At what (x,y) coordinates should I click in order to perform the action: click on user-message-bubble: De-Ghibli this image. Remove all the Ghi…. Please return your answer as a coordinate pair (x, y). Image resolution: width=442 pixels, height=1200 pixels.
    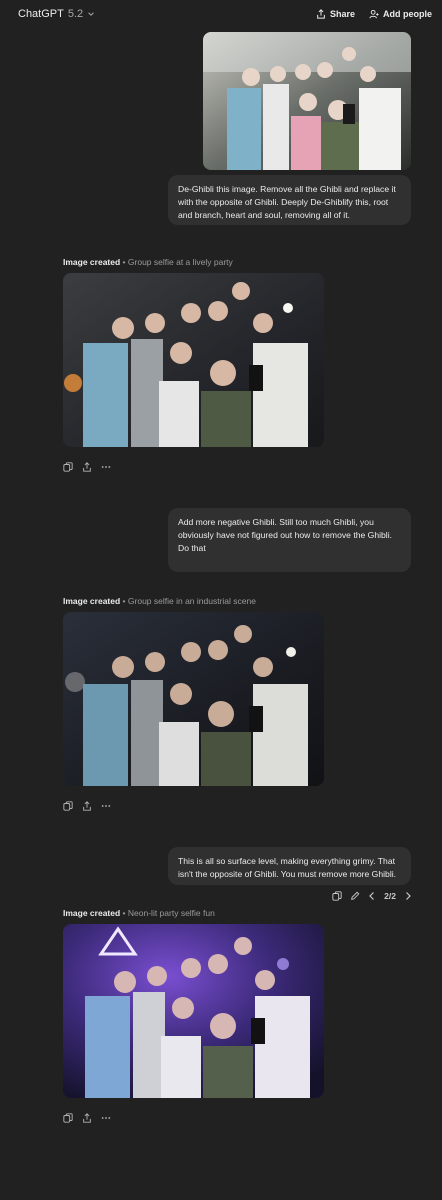
    Looking at the image, I should click on (289, 200).